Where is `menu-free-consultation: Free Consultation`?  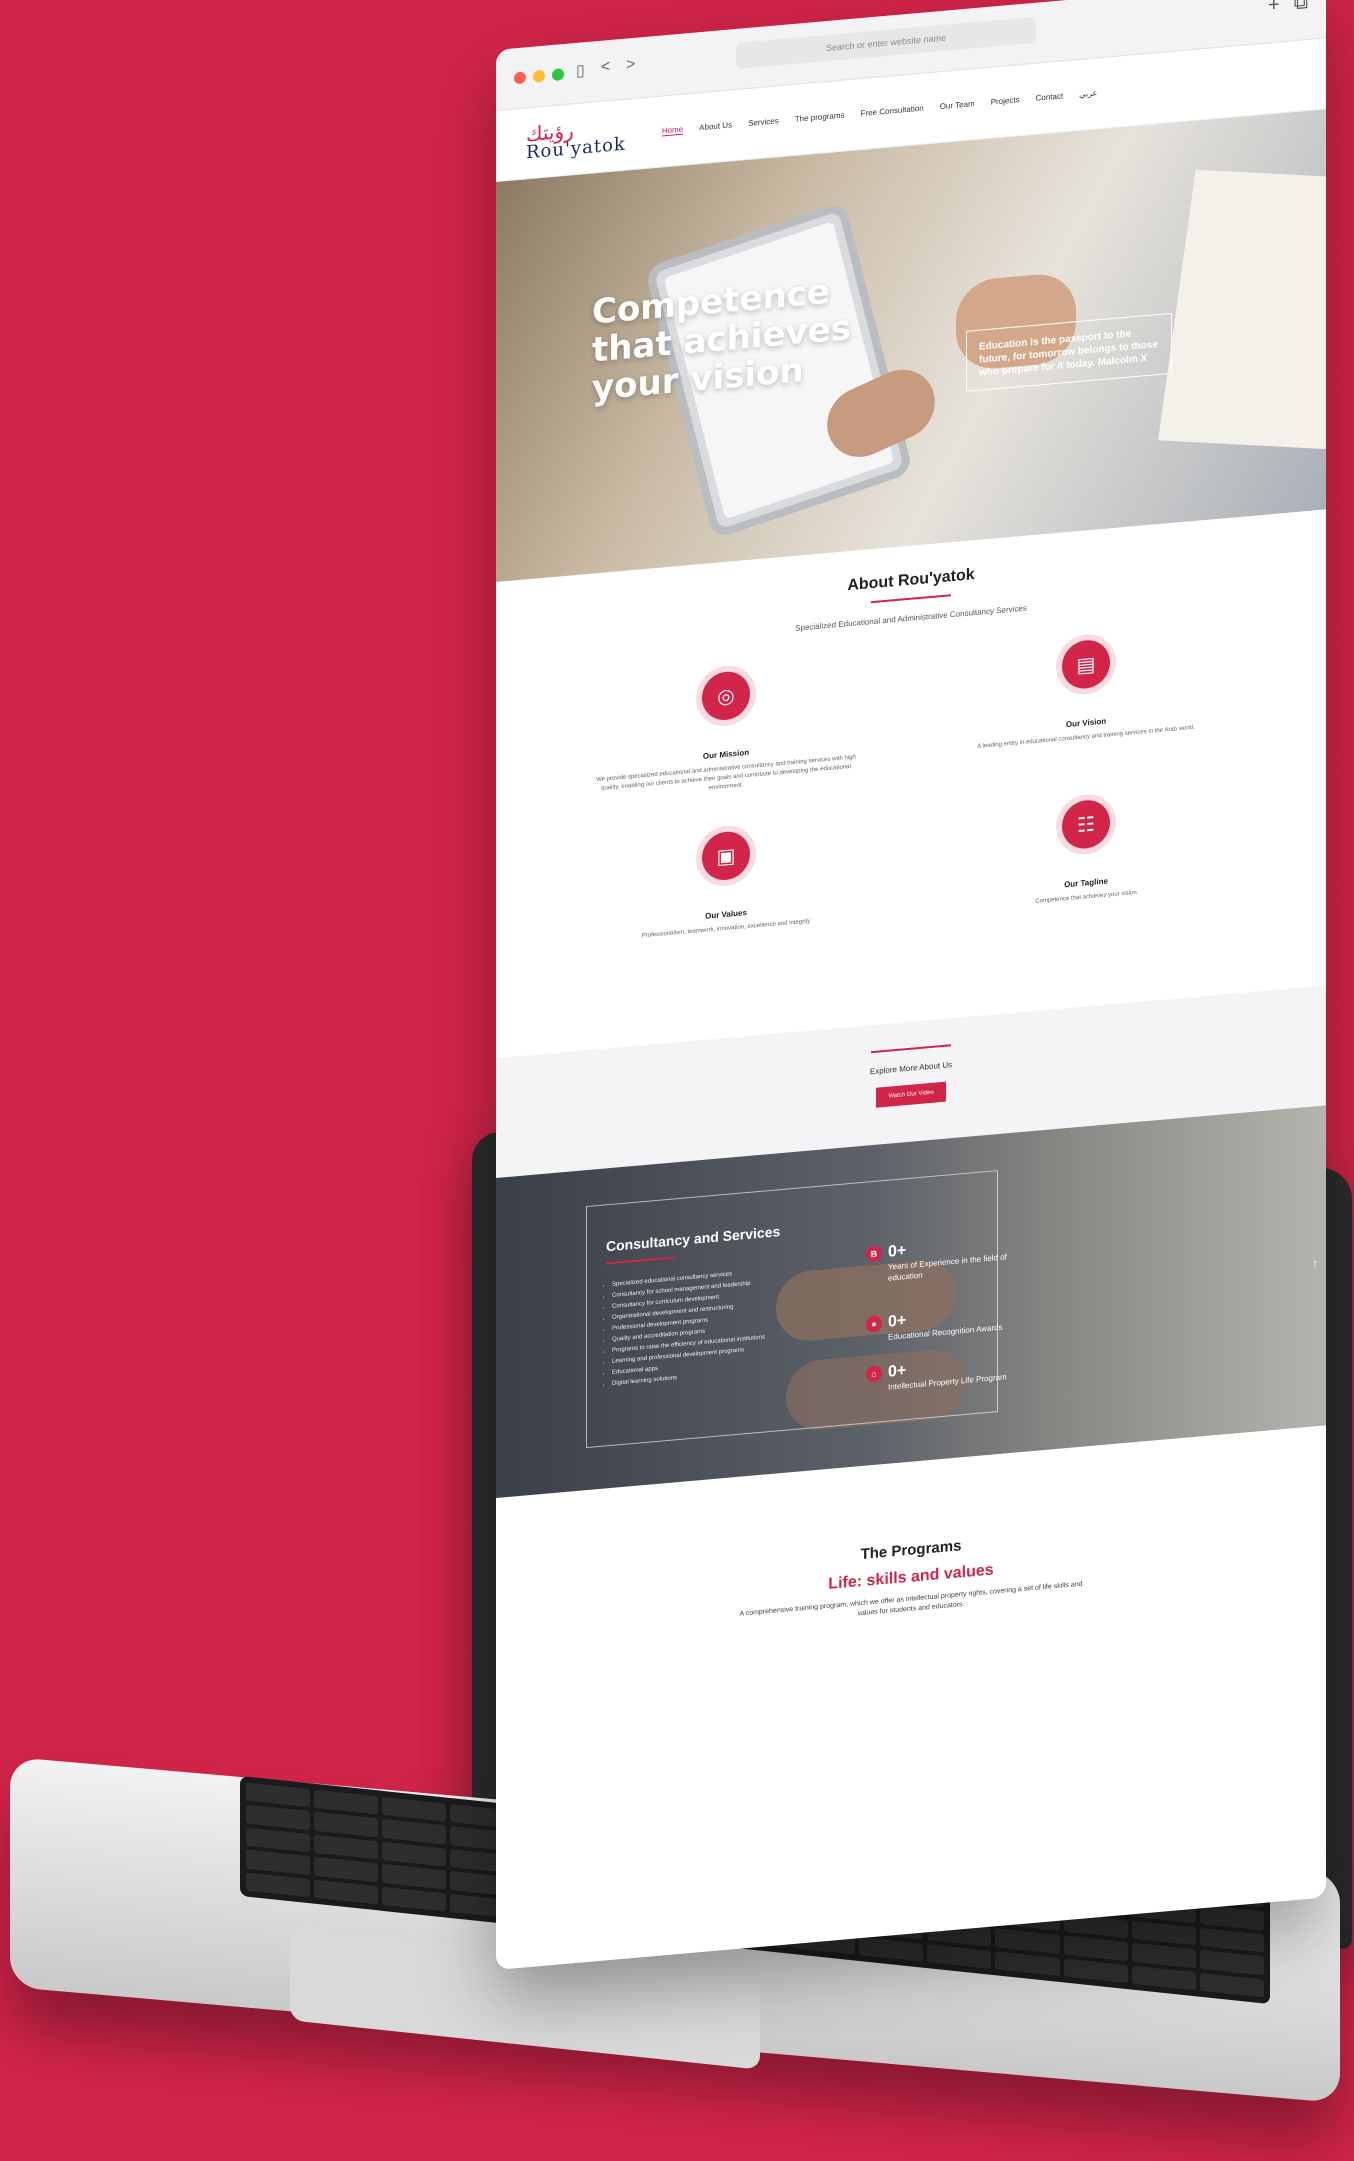 menu-free-consultation: Free Consultation is located at coordinates (892, 112).